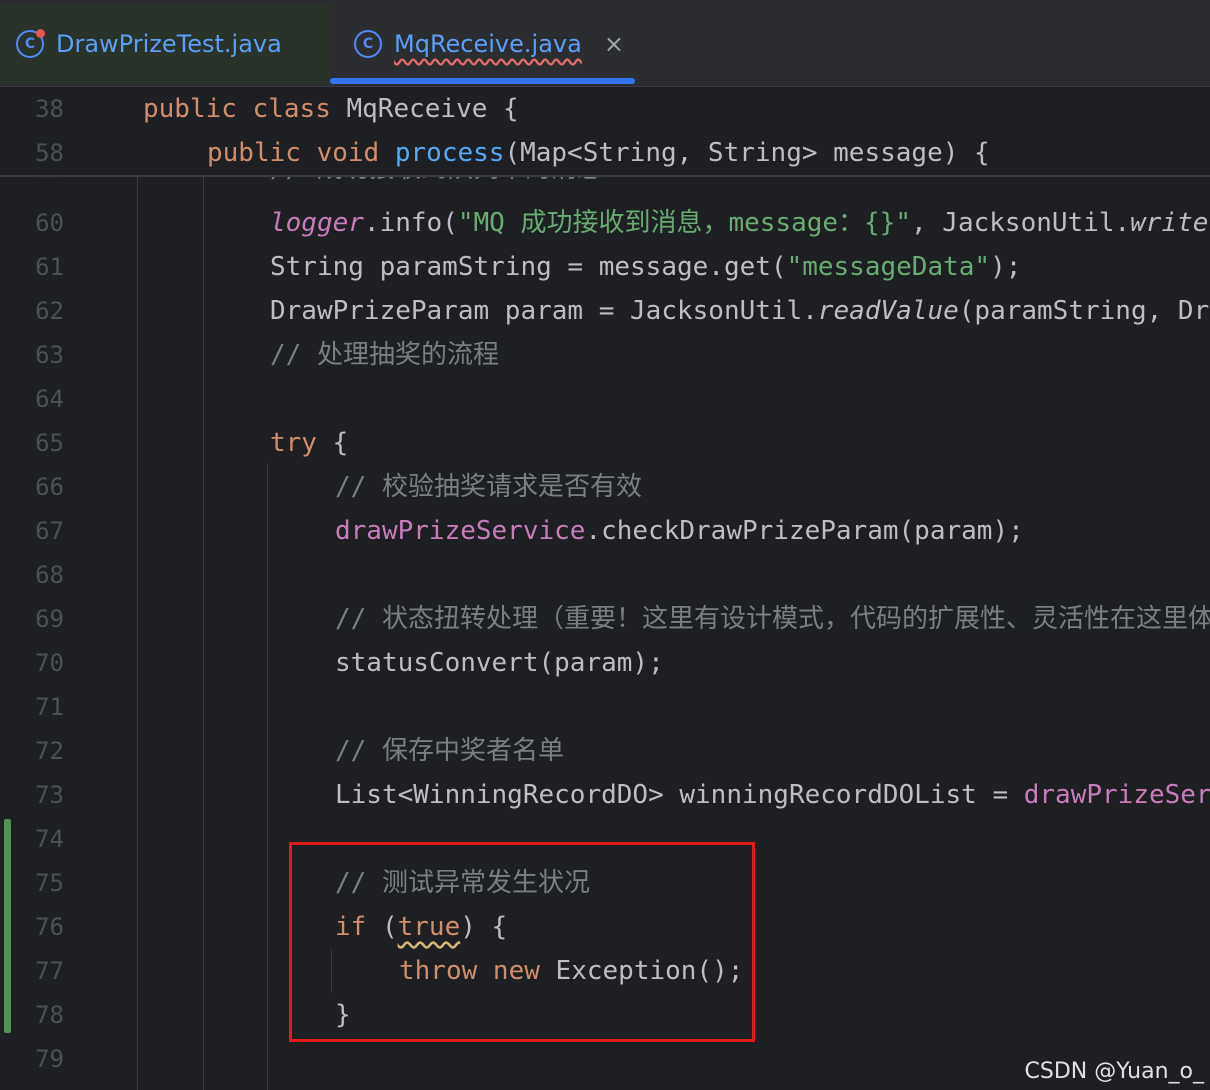 This screenshot has height=1090, width=1210. What do you see at coordinates (605, 707) in the screenshot?
I see `code-line: 71` at bounding box center [605, 707].